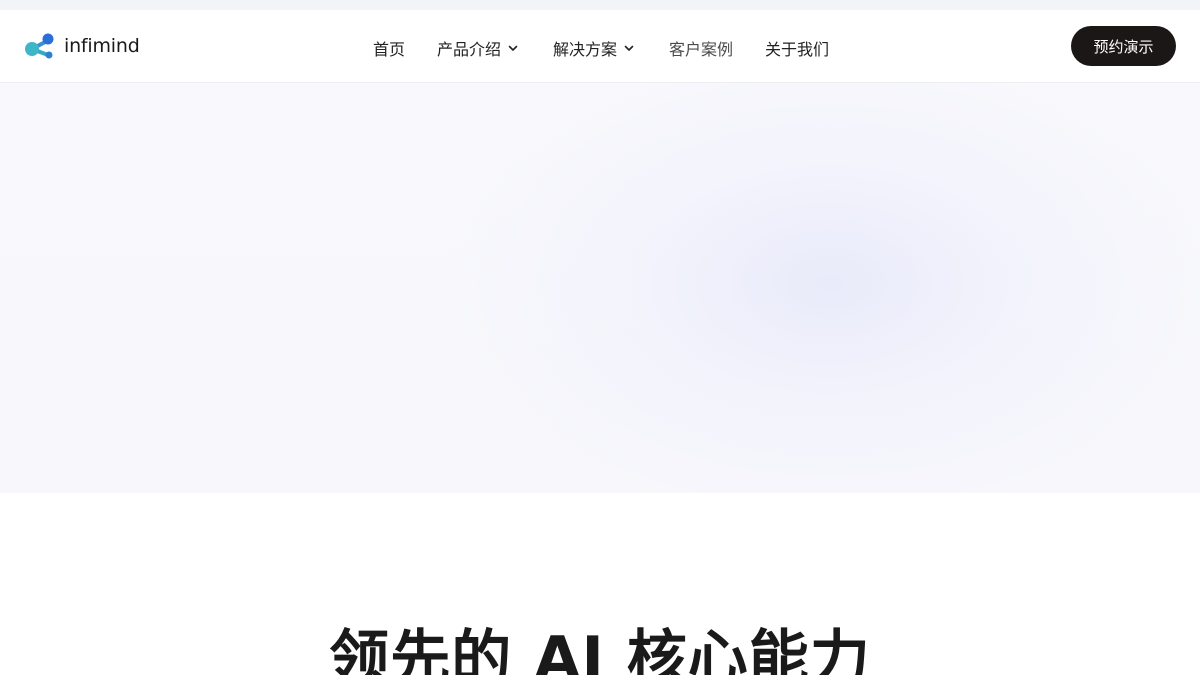  I want to click on brand-logo: infimind, so click(82, 46).